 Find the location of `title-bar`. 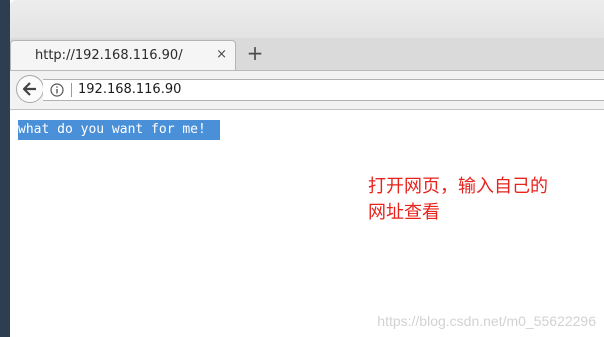

title-bar is located at coordinates (307, 19).